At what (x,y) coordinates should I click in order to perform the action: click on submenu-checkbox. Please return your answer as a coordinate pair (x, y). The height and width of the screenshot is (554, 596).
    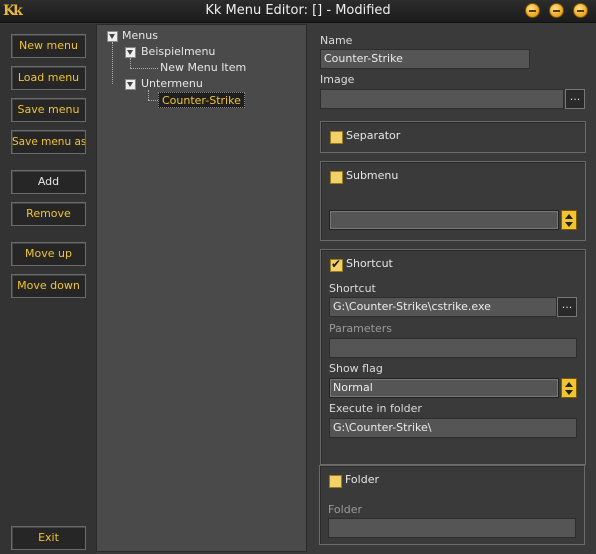
    Looking at the image, I should click on (336, 177).